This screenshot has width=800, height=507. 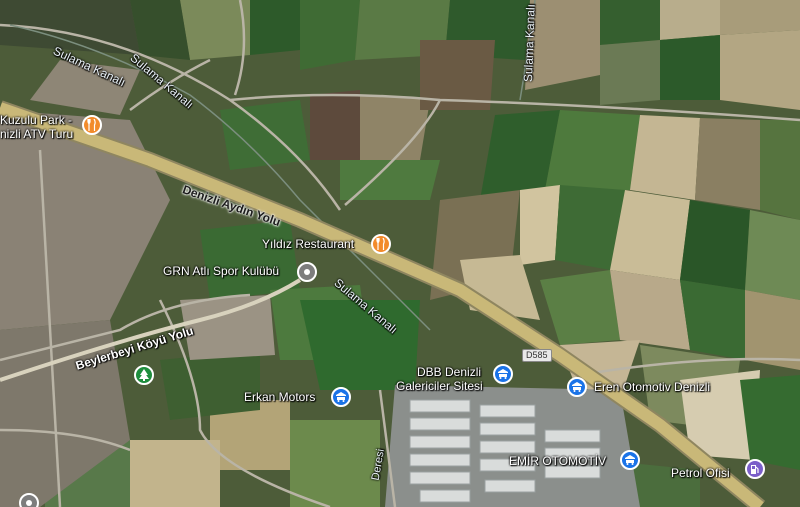 I want to click on business-pin-eren, so click(x=577, y=387).